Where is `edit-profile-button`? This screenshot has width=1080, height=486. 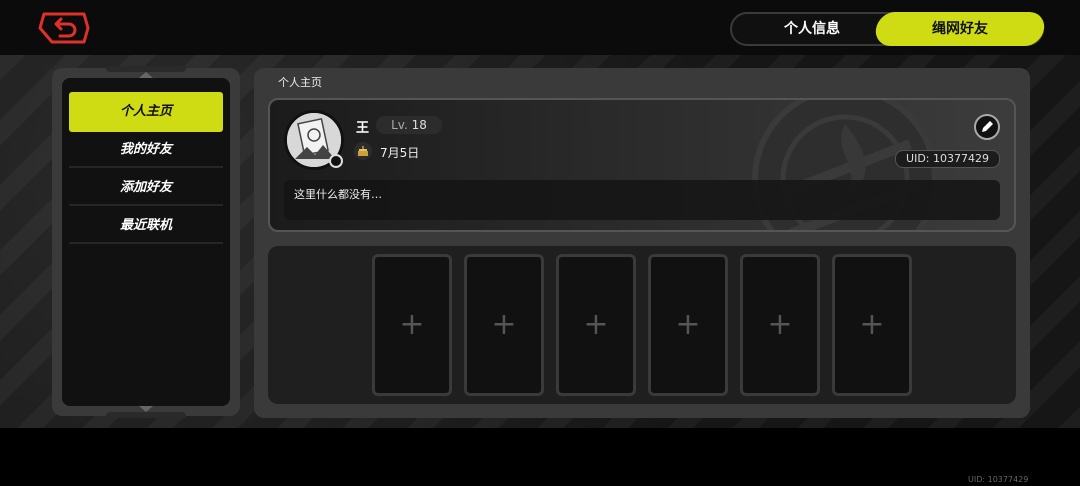
edit-profile-button is located at coordinates (987, 127).